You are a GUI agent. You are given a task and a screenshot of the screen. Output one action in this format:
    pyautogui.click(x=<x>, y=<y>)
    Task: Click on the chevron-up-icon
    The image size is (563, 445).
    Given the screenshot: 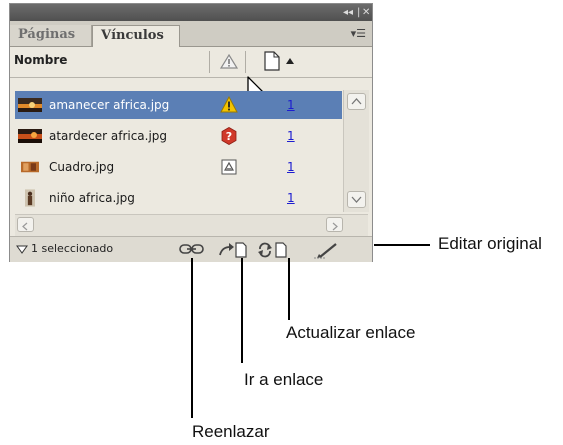 What is the action you would take?
    pyautogui.click(x=356, y=101)
    